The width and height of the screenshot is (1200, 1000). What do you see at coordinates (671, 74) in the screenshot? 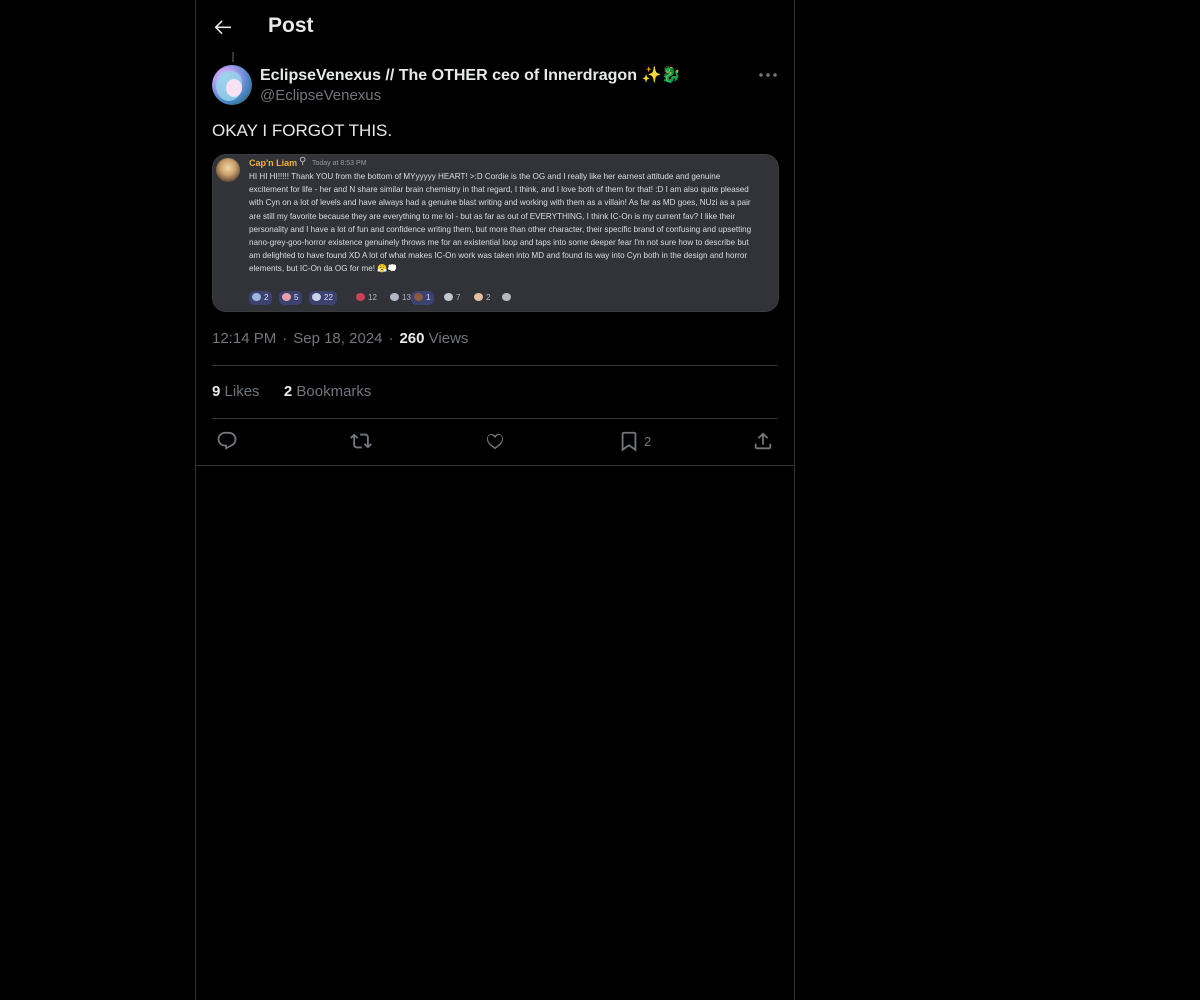
I see `dragon-emoji: 🐉` at bounding box center [671, 74].